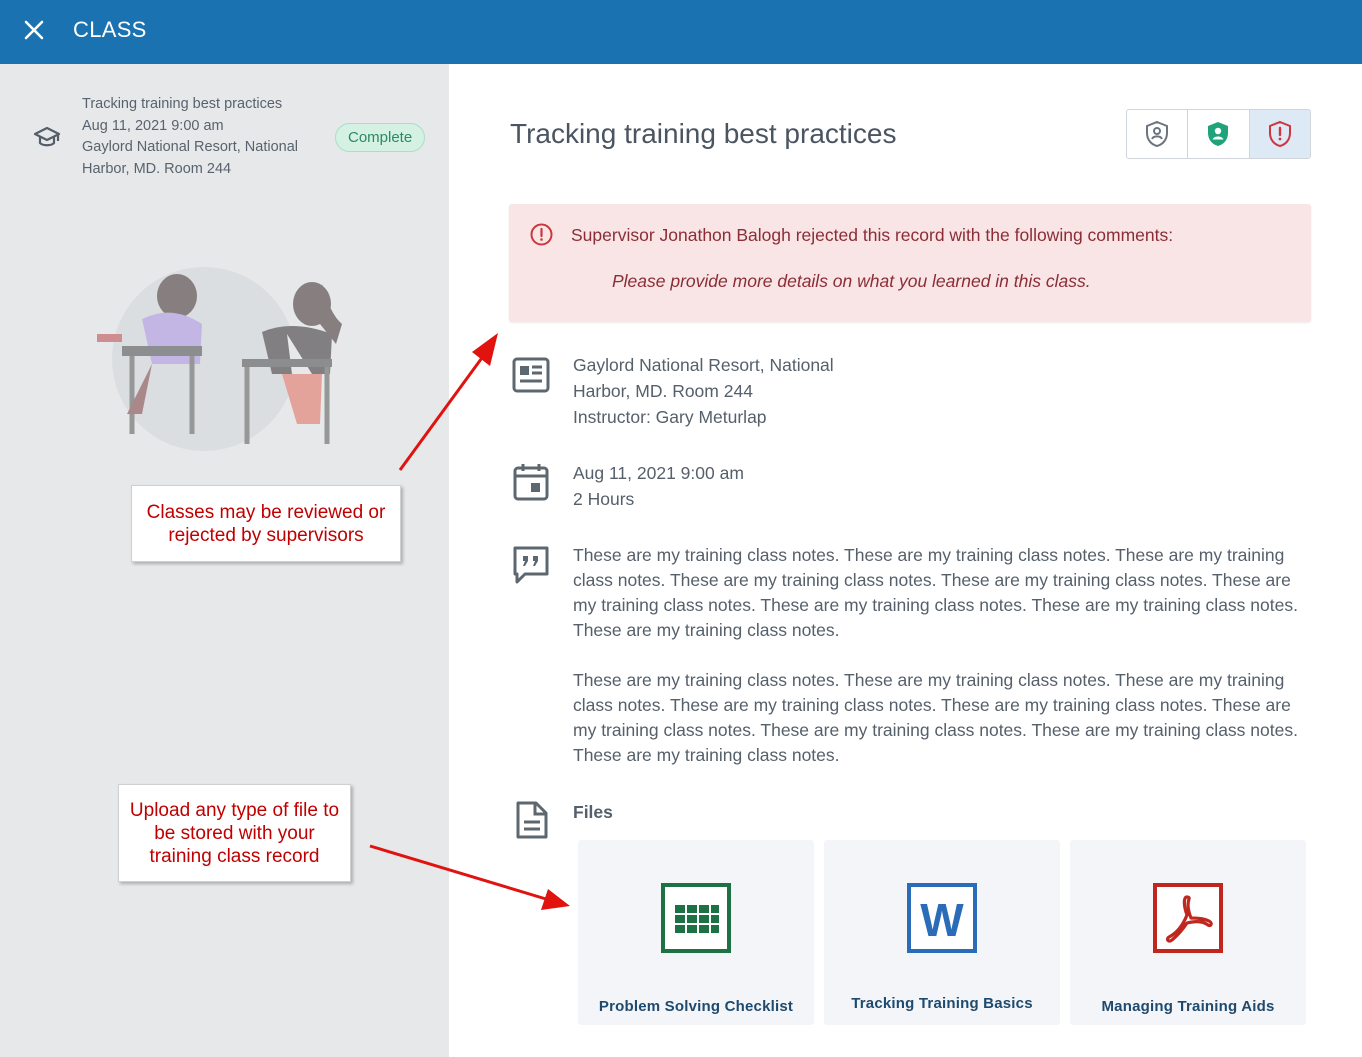 The height and width of the screenshot is (1057, 1362). Describe the element at coordinates (532, 482) in the screenshot. I see `calendar-icon` at that location.